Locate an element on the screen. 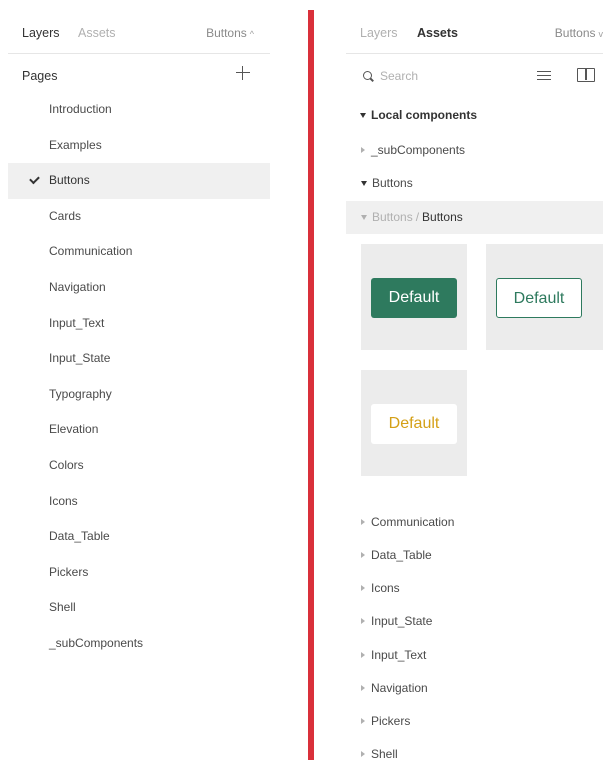 Image resolution: width=603 pixels, height=760 pixels. group-label: Pickers is located at coordinates (391, 721).